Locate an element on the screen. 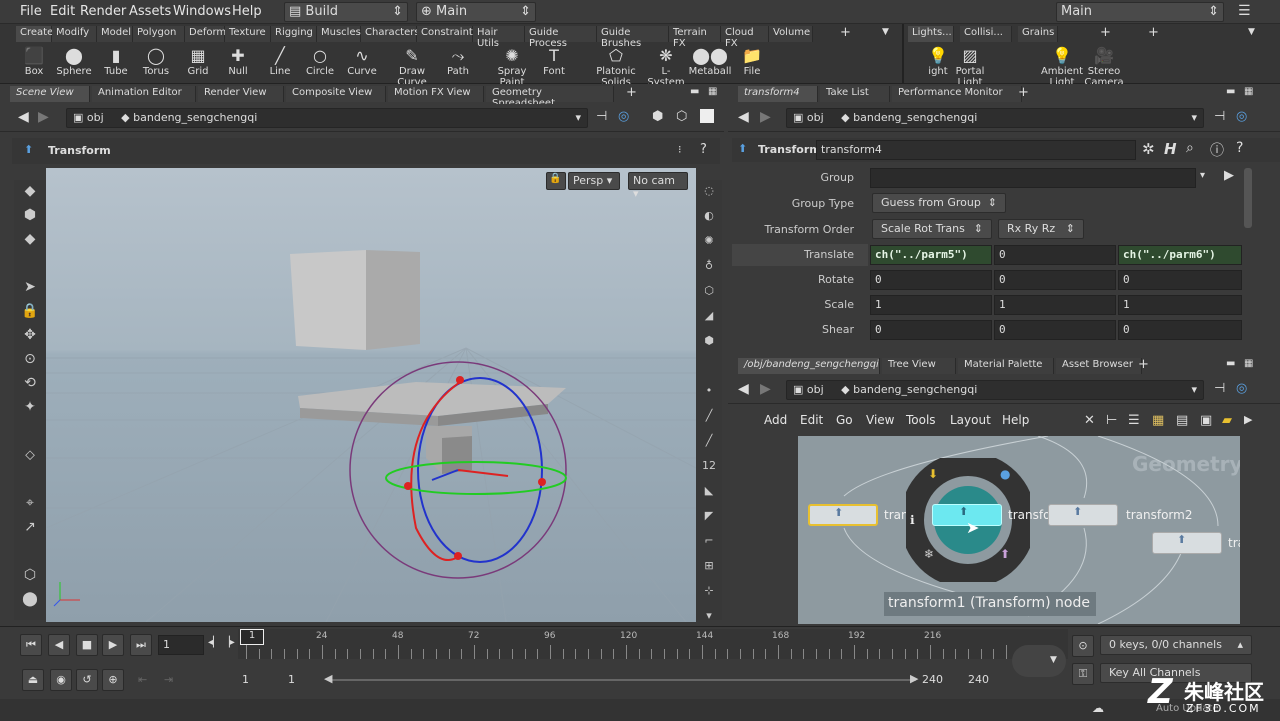  translate-z-field: ch("../parm6") is located at coordinates (1180, 255).